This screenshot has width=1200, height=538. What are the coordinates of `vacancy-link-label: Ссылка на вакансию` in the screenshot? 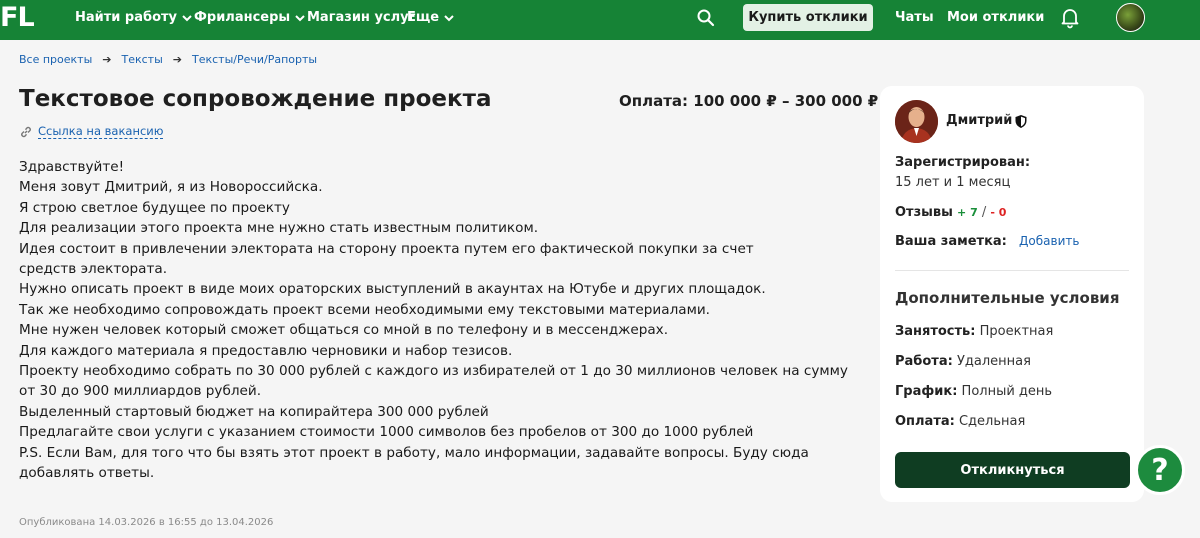 It's located at (101, 131).